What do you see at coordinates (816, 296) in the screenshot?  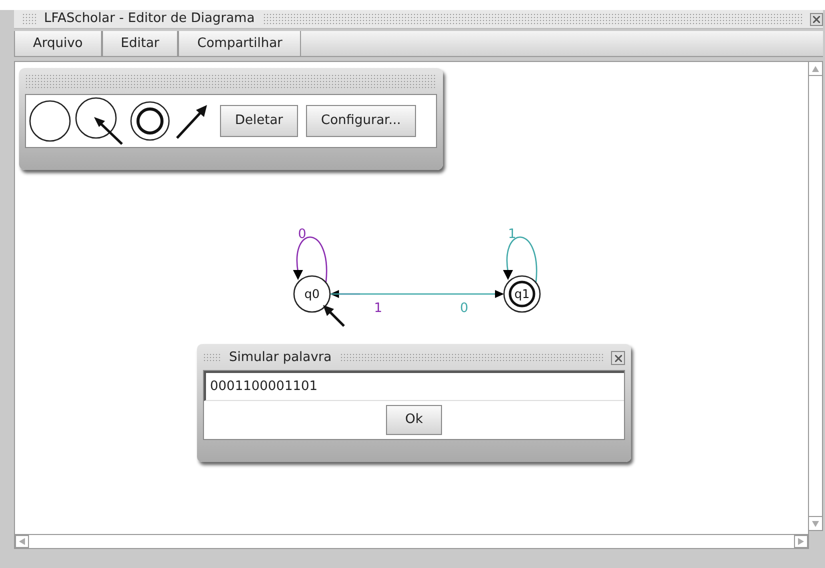 I see `vertical-scrollbar` at bounding box center [816, 296].